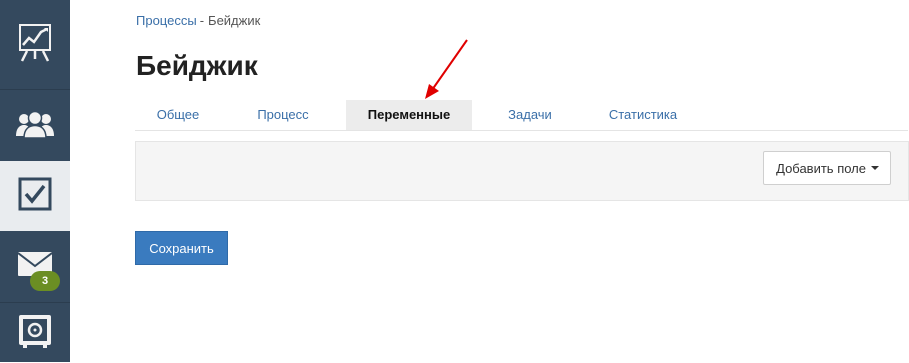 The width and height of the screenshot is (909, 363). What do you see at coordinates (198, 20) in the screenshot?
I see `breadcrumb: Процессы - Бейджик` at bounding box center [198, 20].